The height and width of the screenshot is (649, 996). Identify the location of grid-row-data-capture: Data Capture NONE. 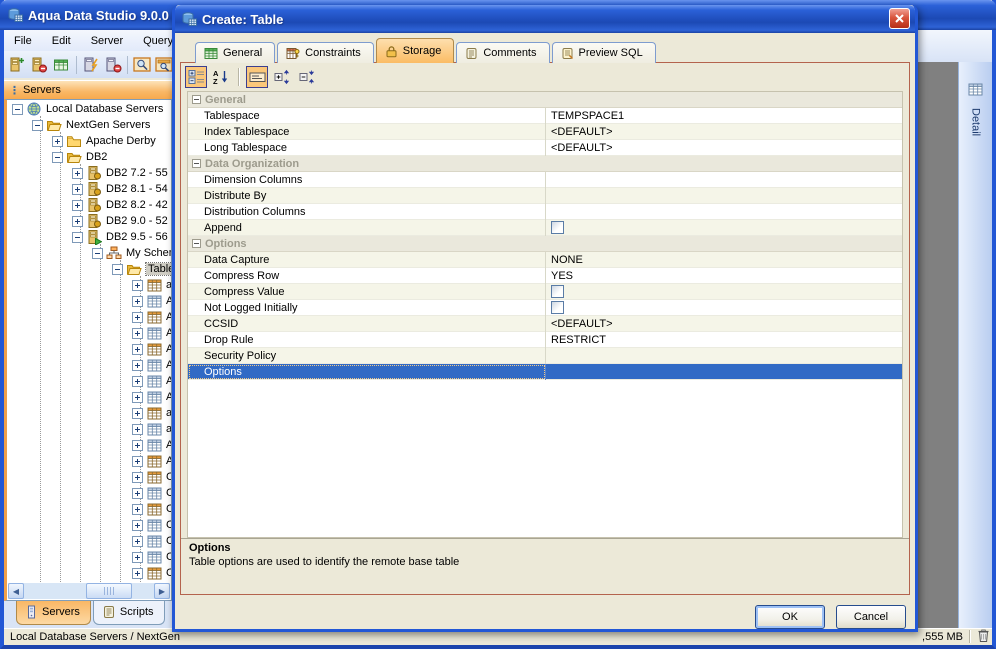
(545, 259).